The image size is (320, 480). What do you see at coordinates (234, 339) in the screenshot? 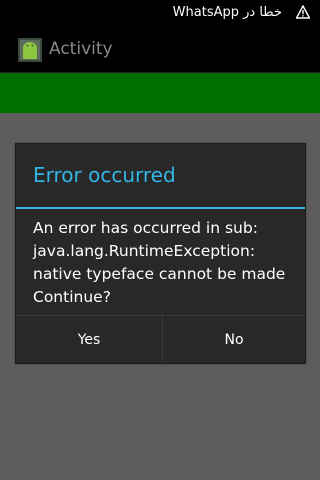
I see `no-button: No` at bounding box center [234, 339].